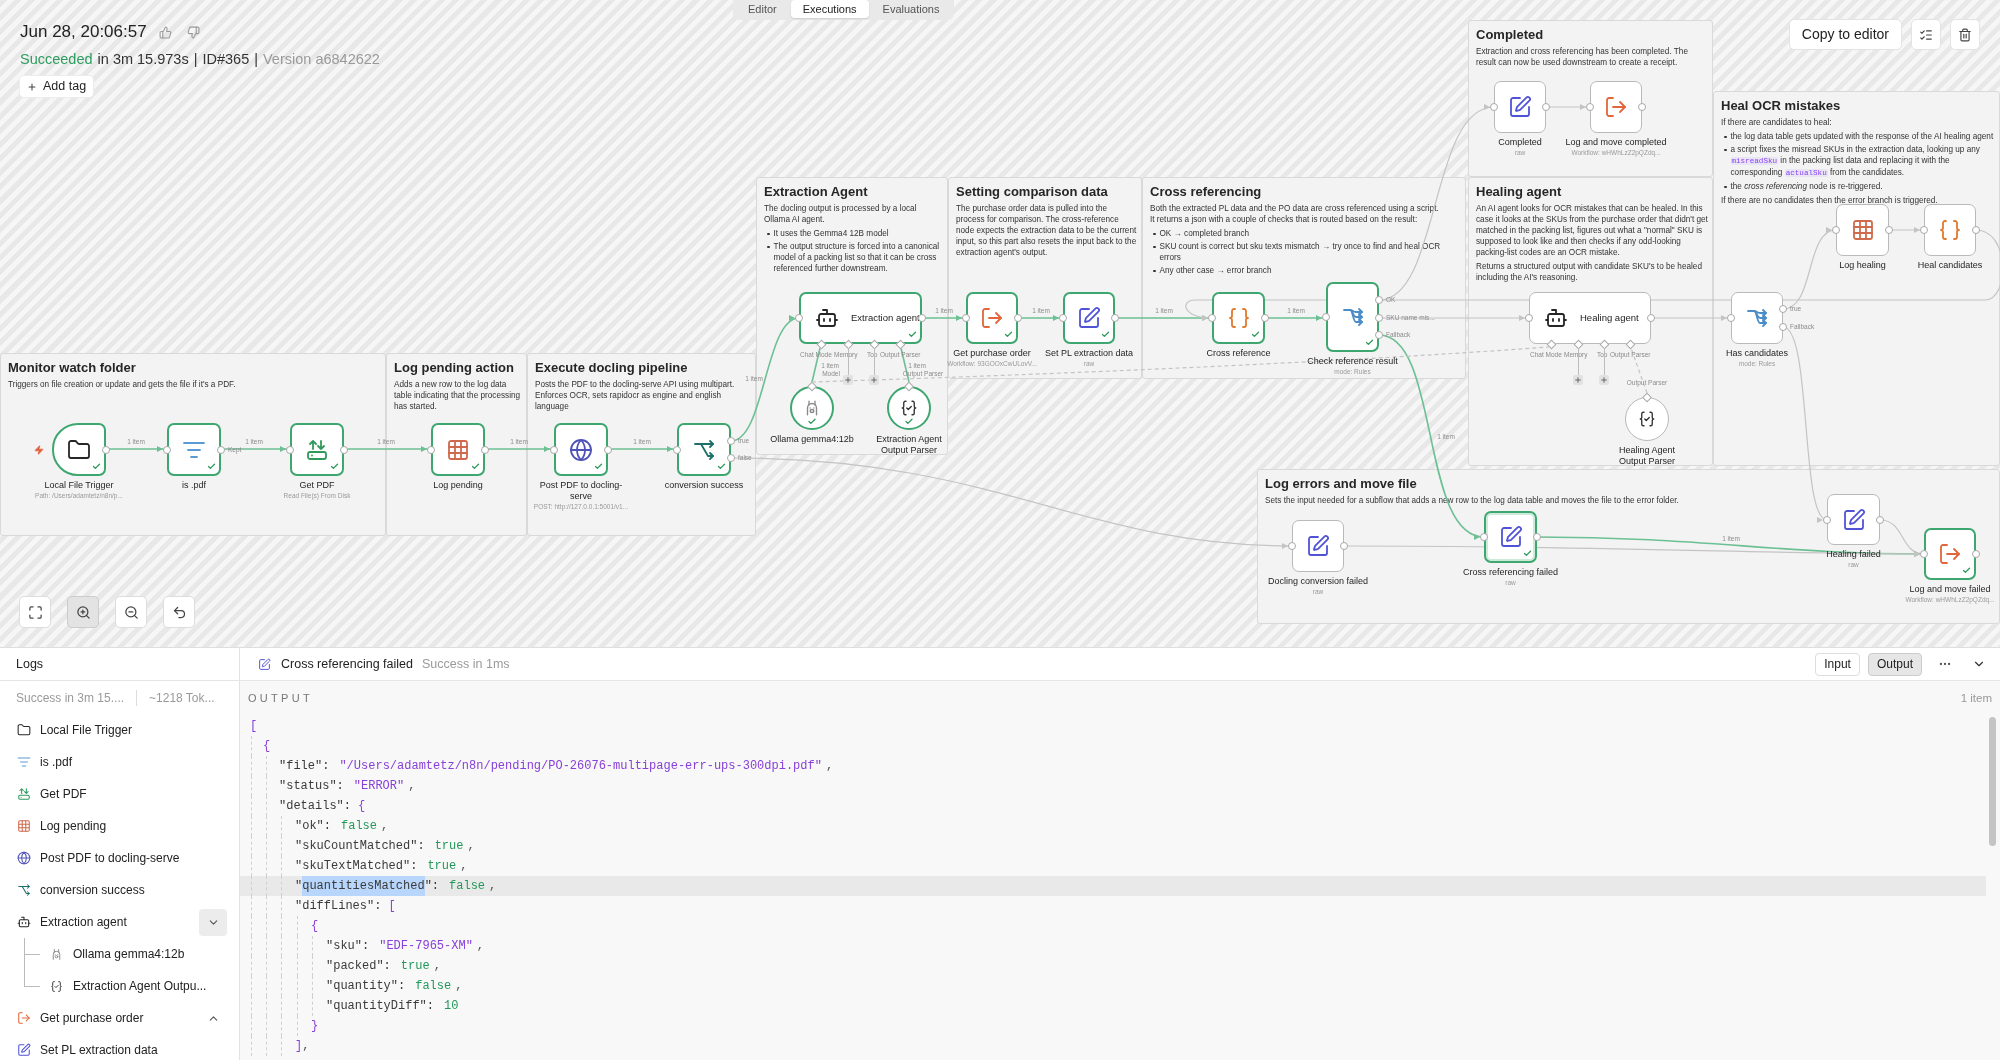 This screenshot has width=2000, height=1060. I want to click on view-toggle-button: Output, so click(1894, 664).